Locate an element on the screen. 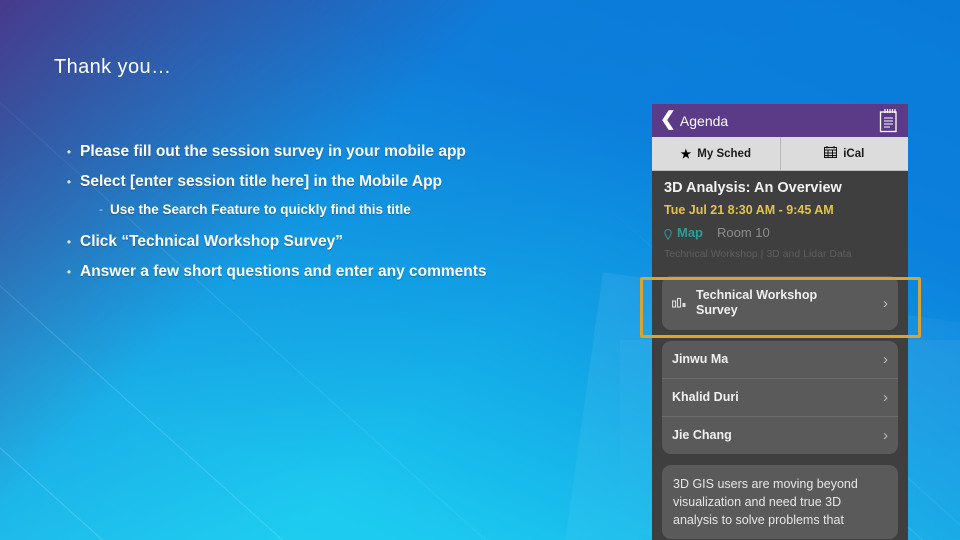 The image size is (960, 540). survey-bars-icon is located at coordinates (679, 303).